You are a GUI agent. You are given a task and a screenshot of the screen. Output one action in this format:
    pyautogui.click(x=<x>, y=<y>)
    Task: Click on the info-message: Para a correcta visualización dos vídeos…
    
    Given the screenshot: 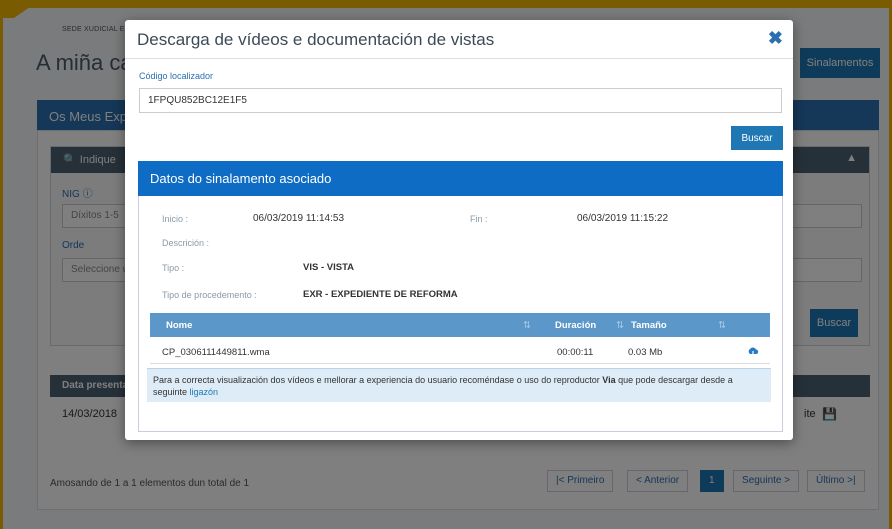 What is the action you would take?
    pyautogui.click(x=459, y=385)
    